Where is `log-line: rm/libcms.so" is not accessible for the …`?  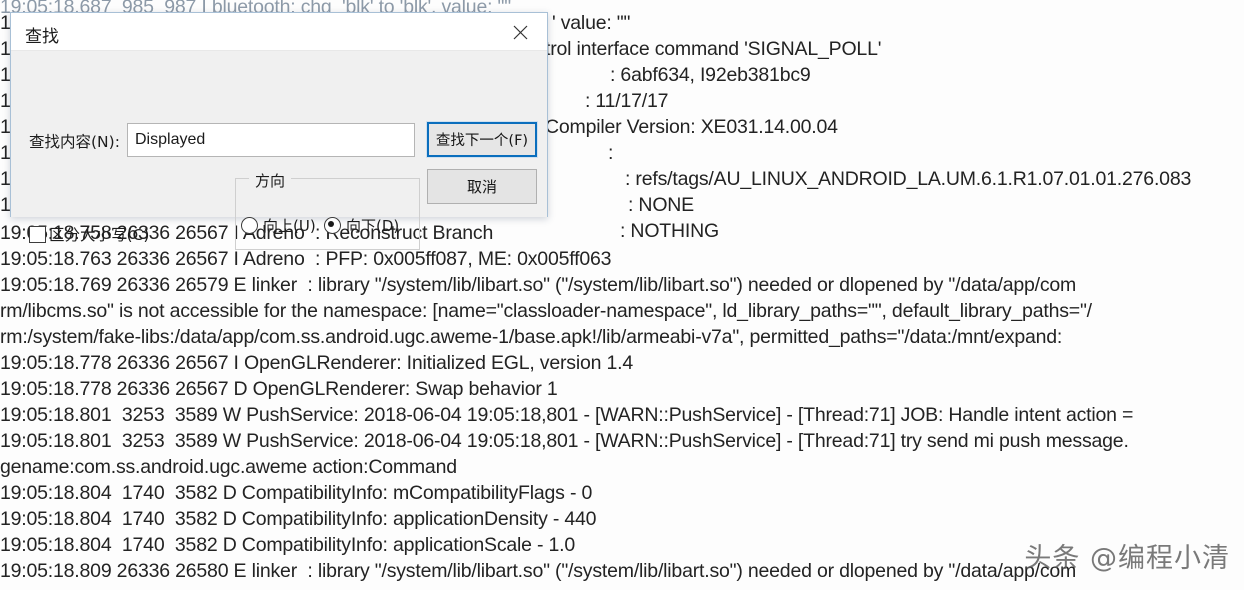
log-line: rm/libcms.so" is not accessible for the … is located at coordinates (546, 311).